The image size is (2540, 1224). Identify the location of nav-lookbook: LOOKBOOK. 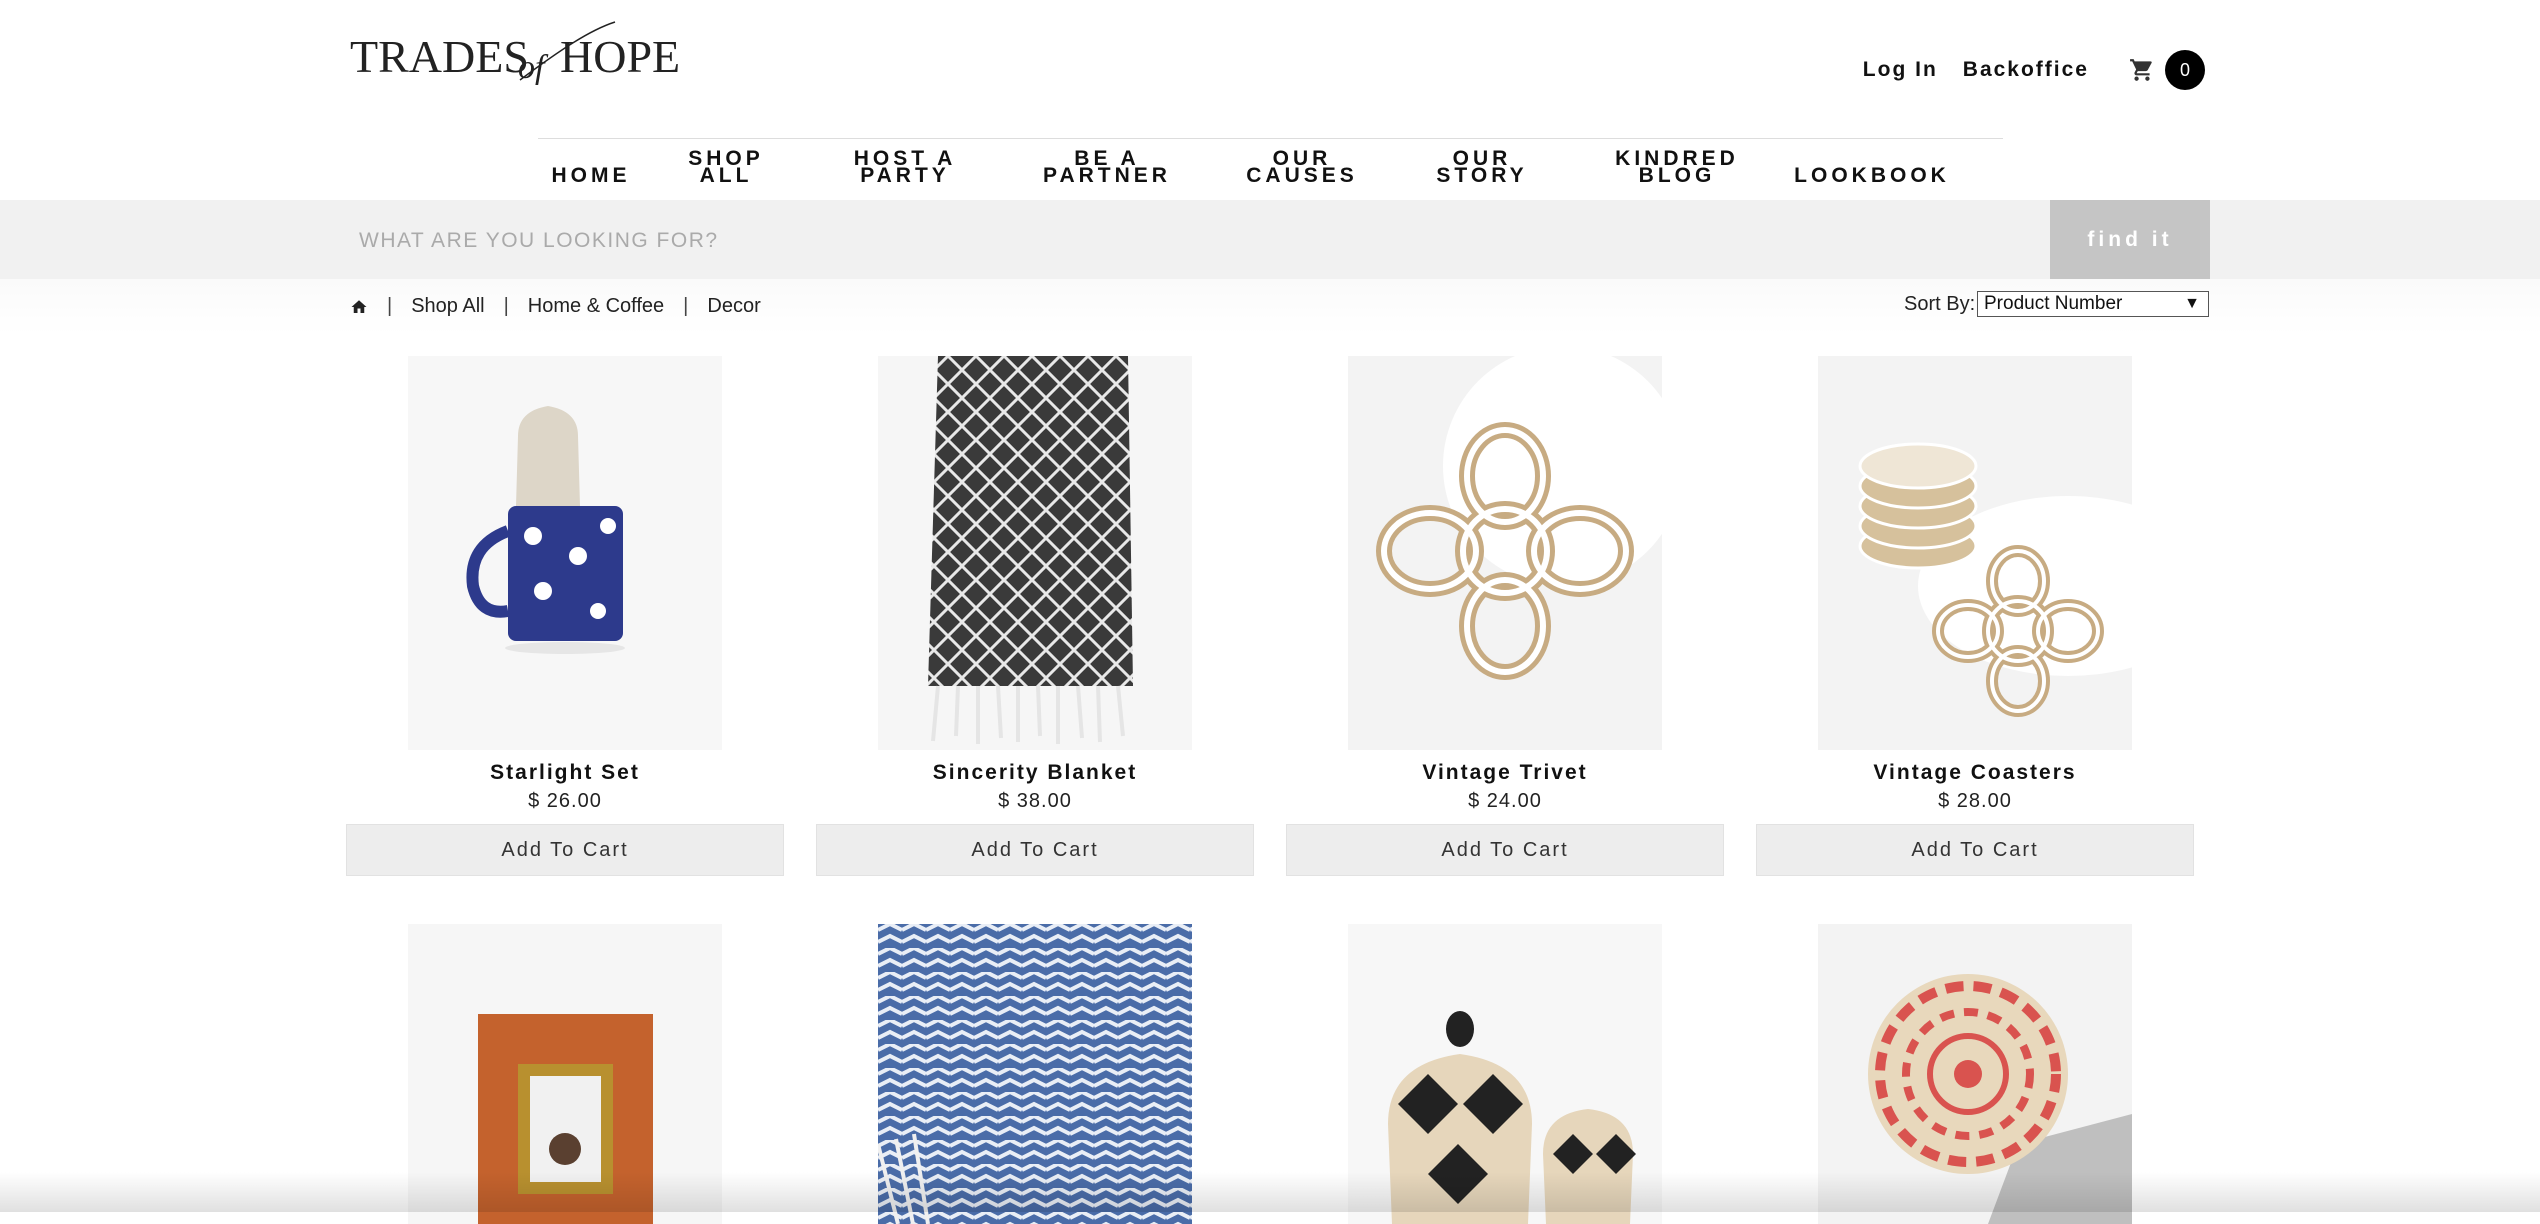
(1872, 175).